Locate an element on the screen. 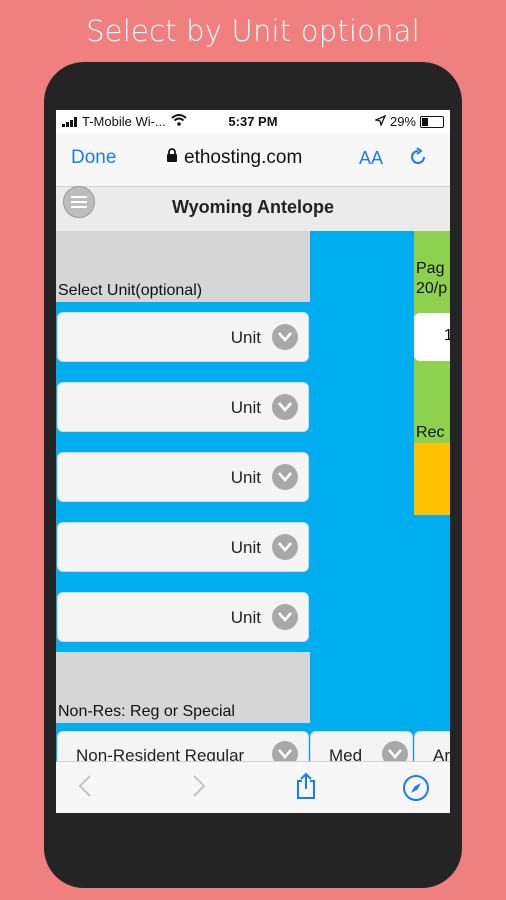  page-label-line1: Pag is located at coordinates (430, 268).